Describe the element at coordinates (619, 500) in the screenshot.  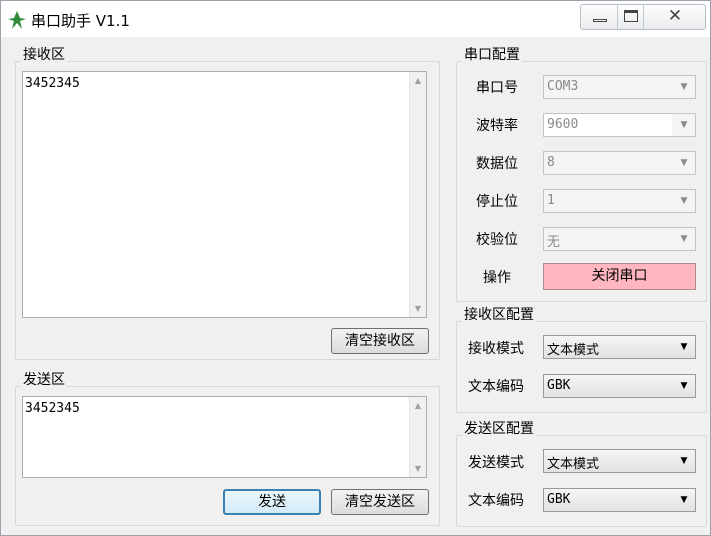
I see `send-encoding-select: GBK ▼` at that location.